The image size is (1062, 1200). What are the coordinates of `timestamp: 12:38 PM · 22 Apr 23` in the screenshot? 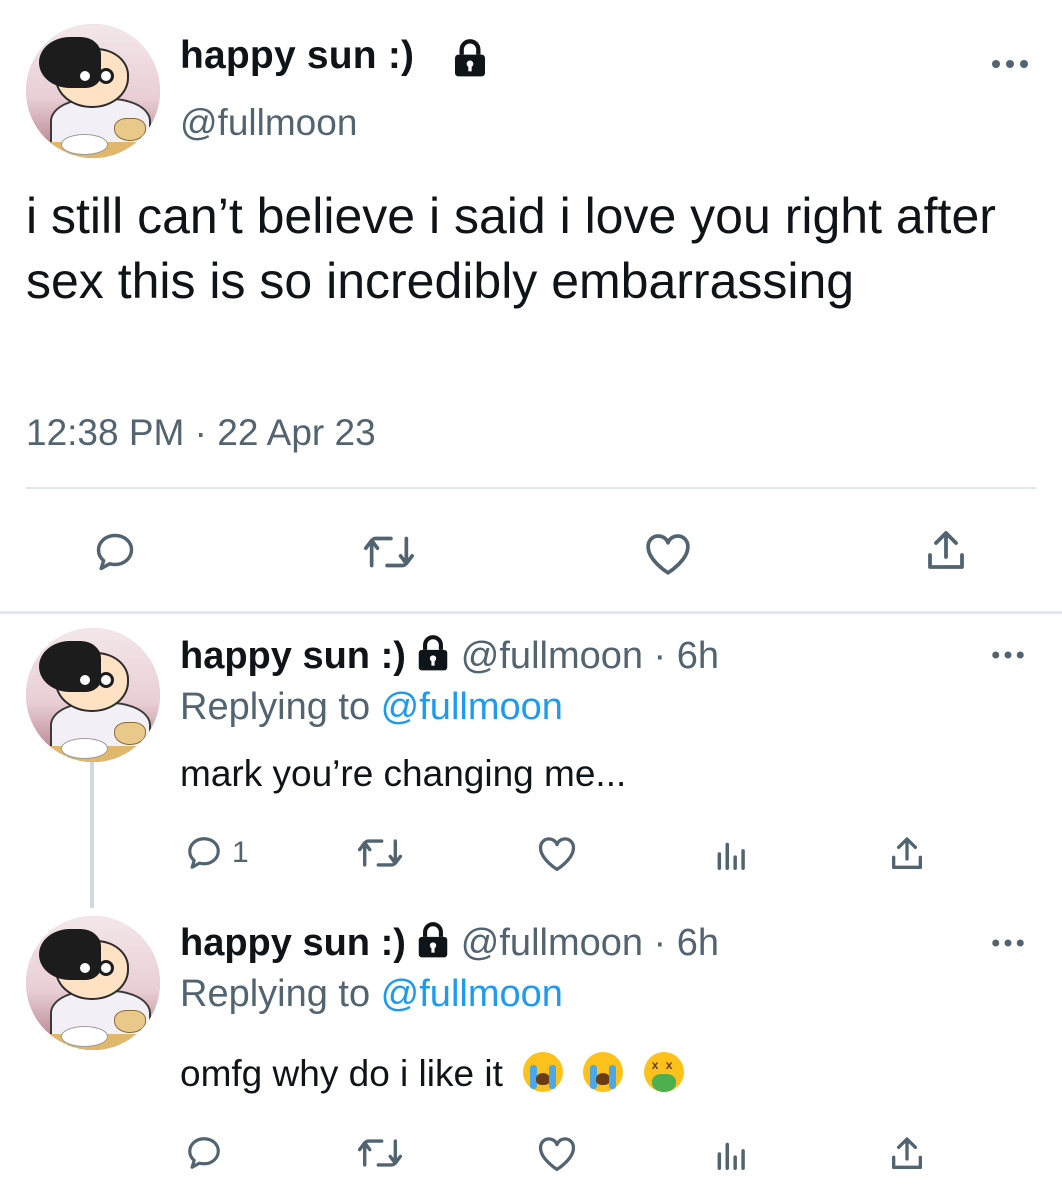 It's located at (201, 433).